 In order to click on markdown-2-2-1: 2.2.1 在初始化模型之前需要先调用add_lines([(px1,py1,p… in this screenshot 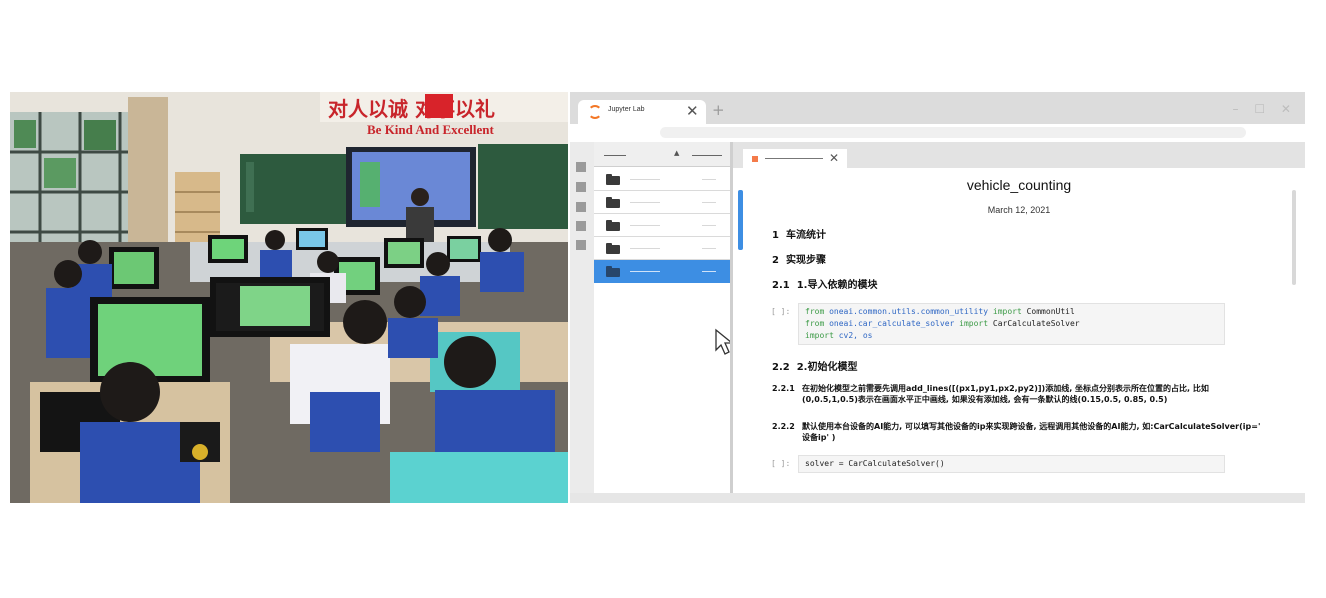, I will do `click(990, 394)`.